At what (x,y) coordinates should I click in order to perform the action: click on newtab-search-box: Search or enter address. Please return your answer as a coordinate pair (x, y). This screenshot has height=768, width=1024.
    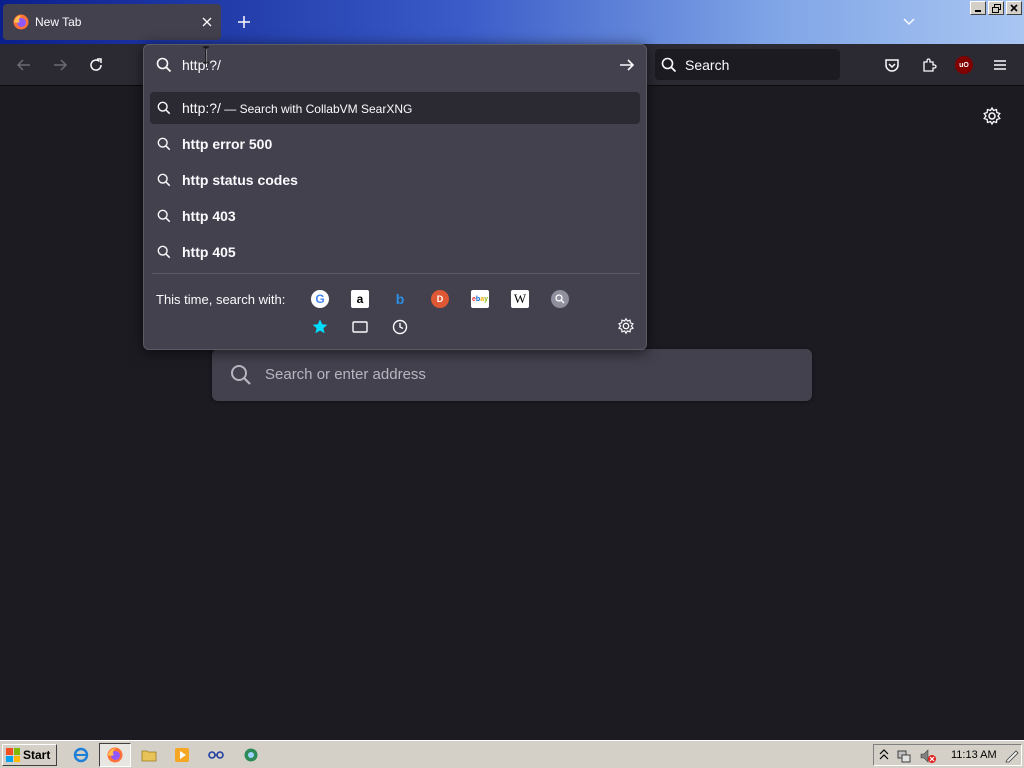
    Looking at the image, I should click on (512, 375).